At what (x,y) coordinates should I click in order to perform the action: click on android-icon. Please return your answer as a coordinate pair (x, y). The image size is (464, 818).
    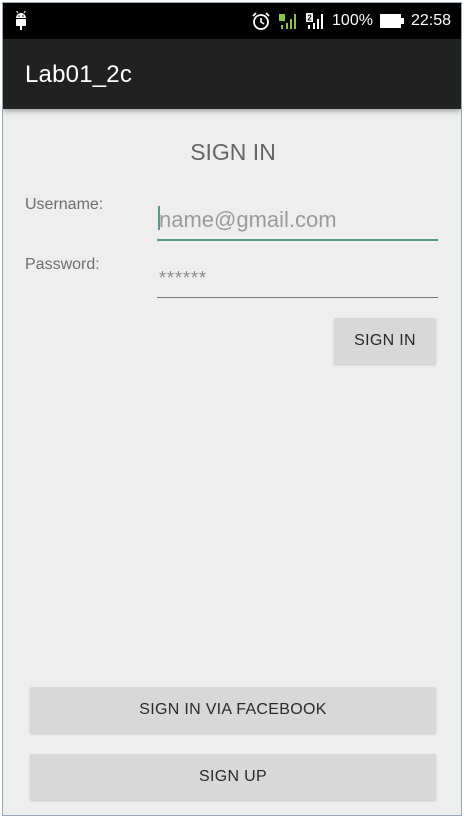
    Looking at the image, I should click on (21, 20).